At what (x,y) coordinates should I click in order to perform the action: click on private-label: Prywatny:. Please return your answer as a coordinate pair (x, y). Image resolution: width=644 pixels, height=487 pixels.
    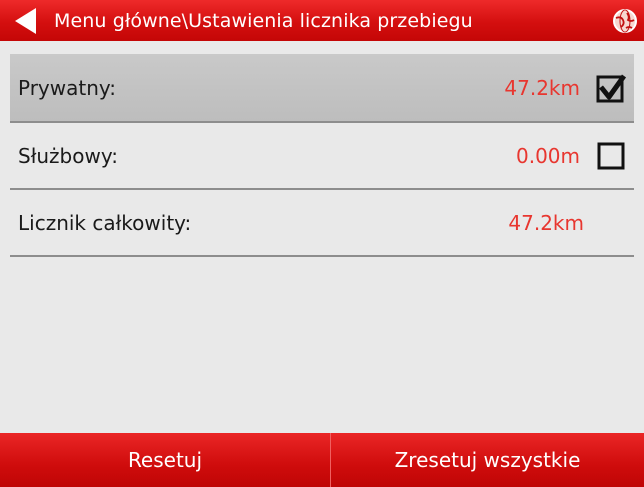
    Looking at the image, I should click on (67, 87).